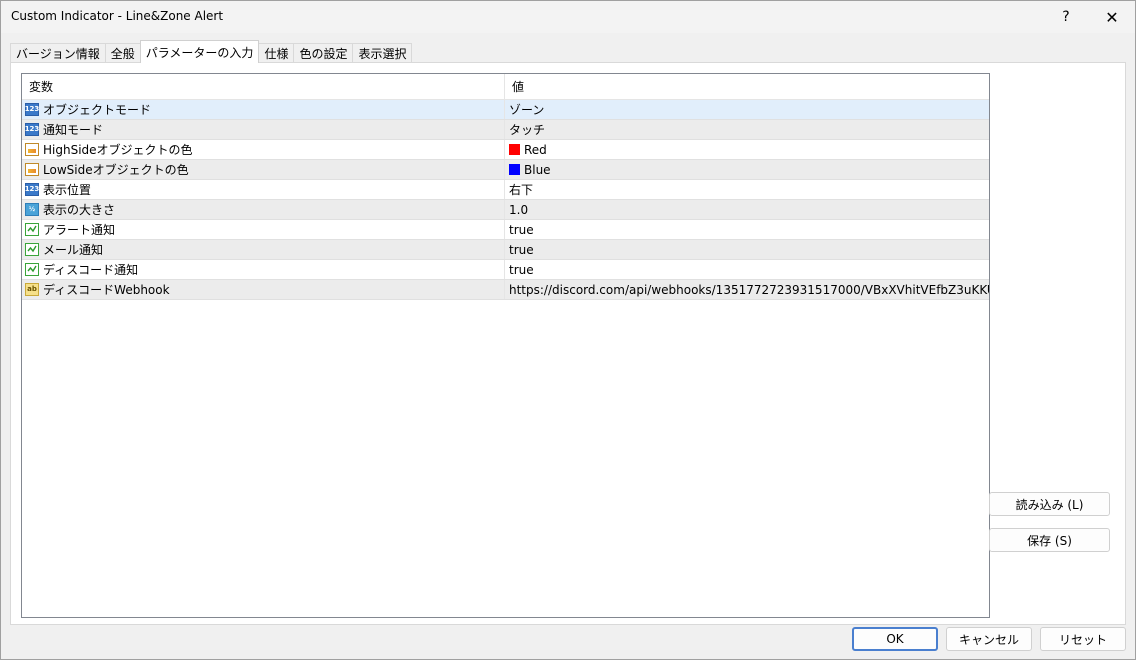 This screenshot has height=660, width=1136. Describe the element at coordinates (535, 149) in the screenshot. I see `parameter-value: Red` at that location.